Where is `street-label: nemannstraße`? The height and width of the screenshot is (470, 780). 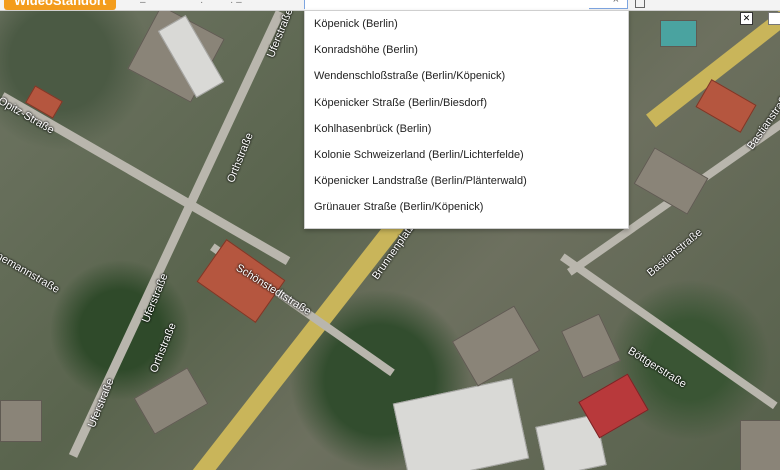 street-label: nemannstraße is located at coordinates (31, 273).